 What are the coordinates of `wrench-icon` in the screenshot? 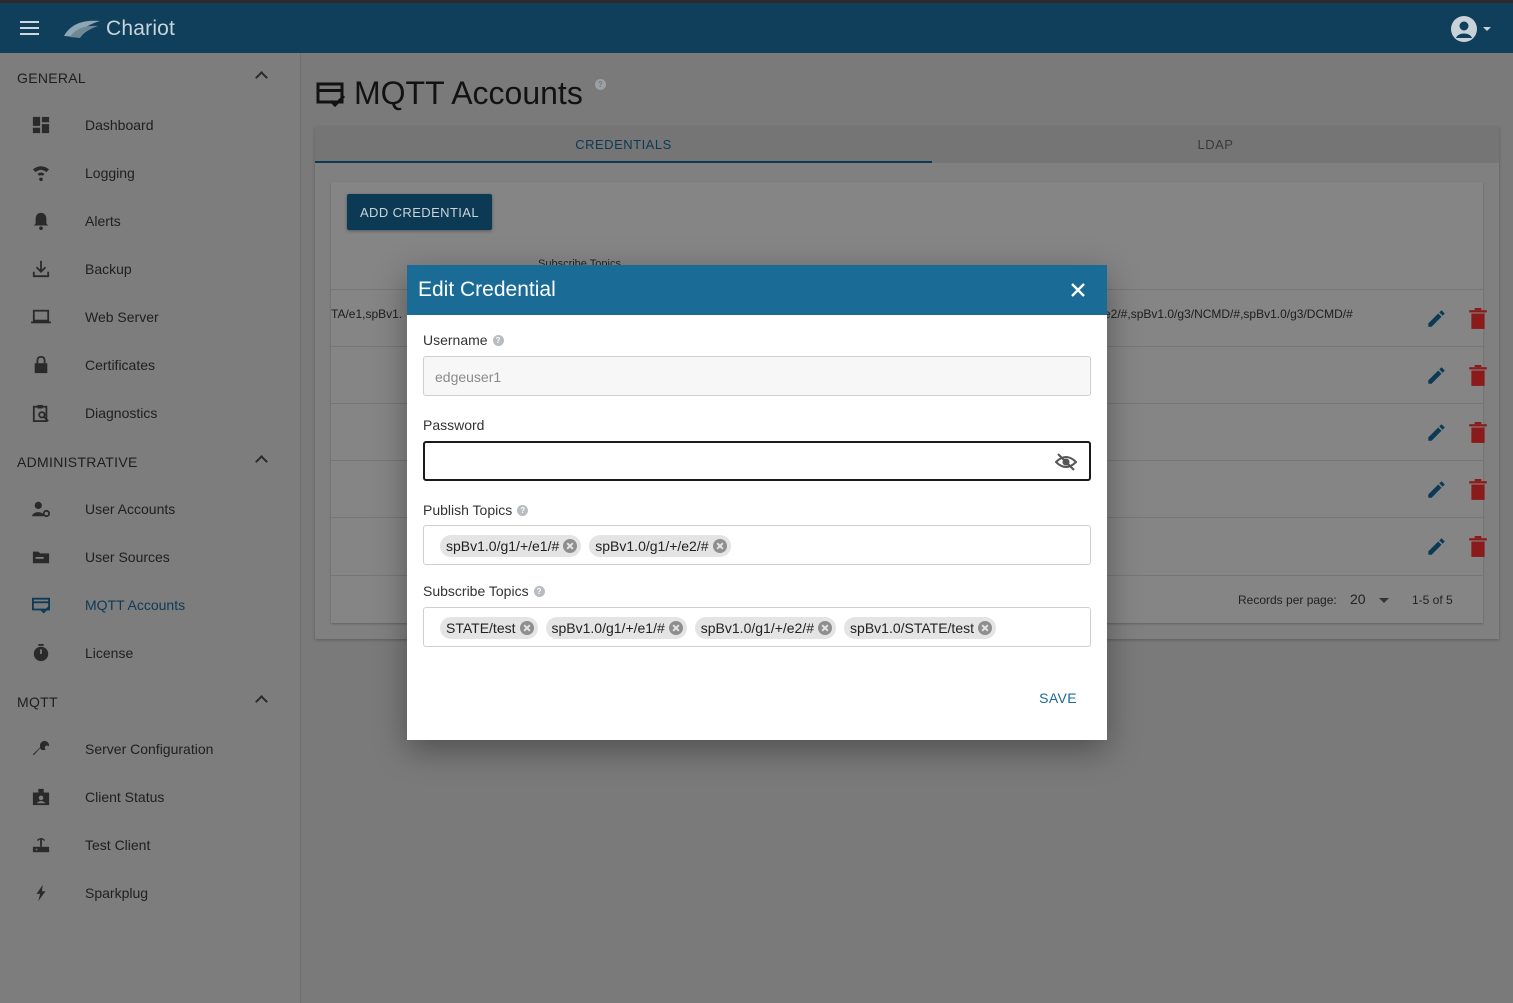 It's located at (41, 749).